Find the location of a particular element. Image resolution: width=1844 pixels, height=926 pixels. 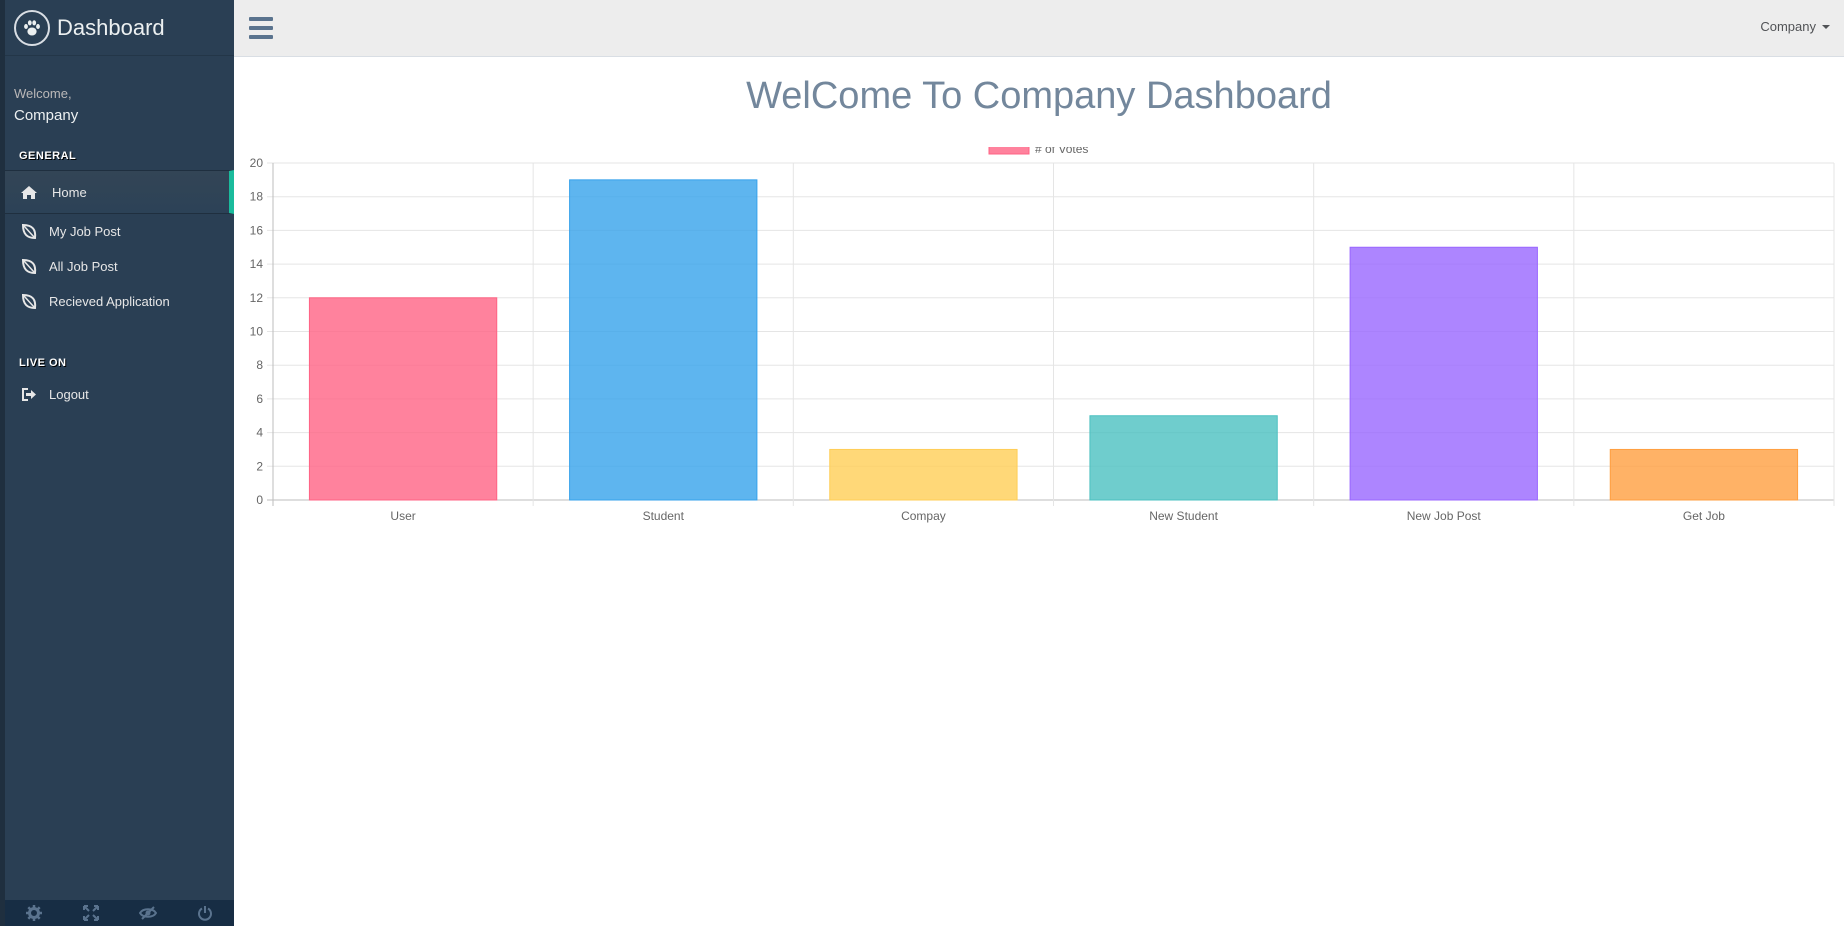

x-tick-label: New Student is located at coordinates (1183, 516).